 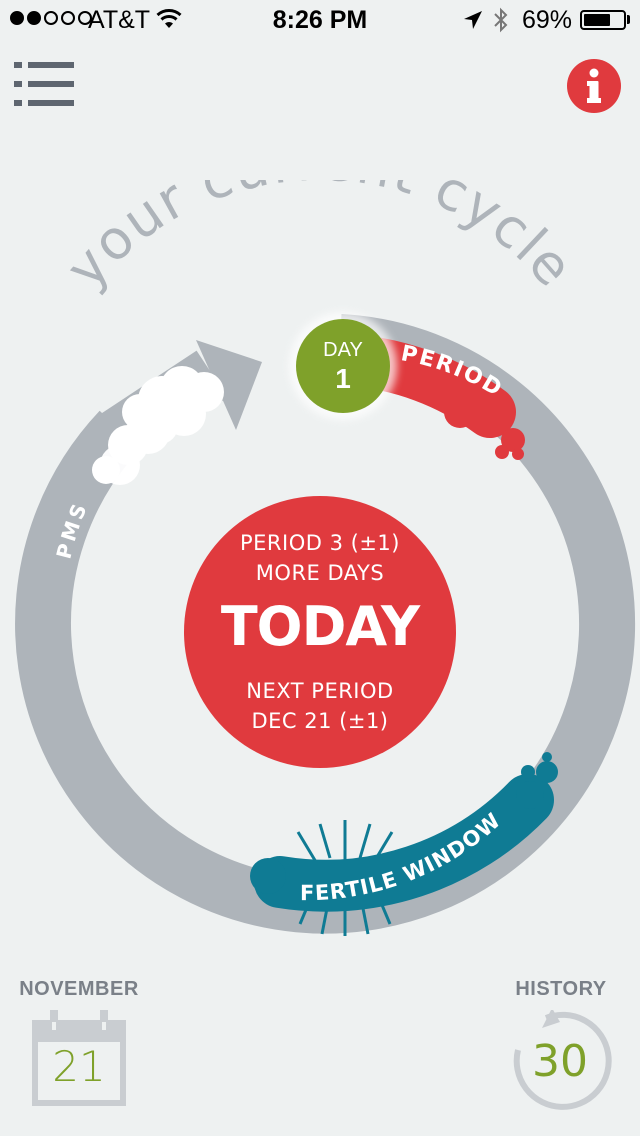 I want to click on cycle-title: your current cycle, so click(x=320, y=240).